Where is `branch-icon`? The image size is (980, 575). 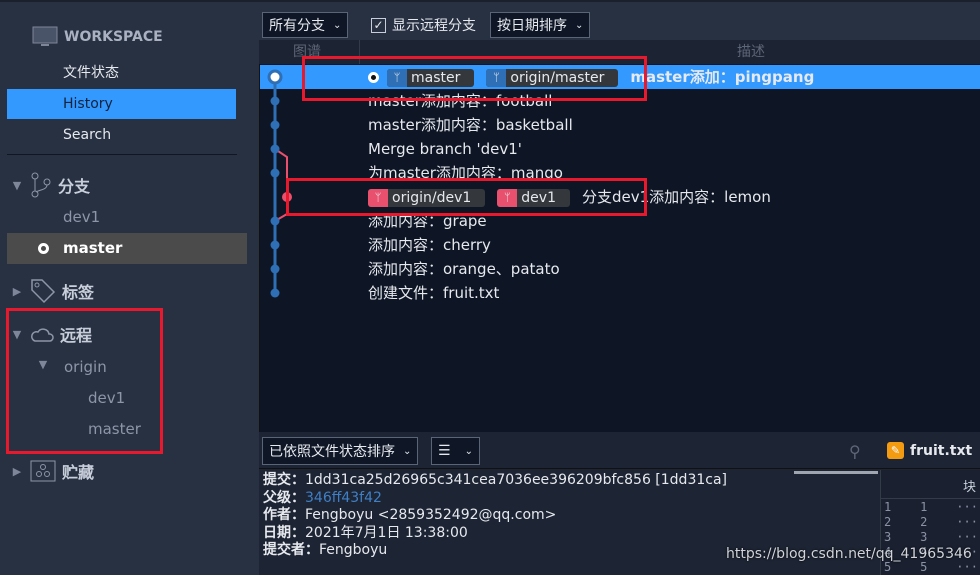
branch-icon is located at coordinates (41, 185).